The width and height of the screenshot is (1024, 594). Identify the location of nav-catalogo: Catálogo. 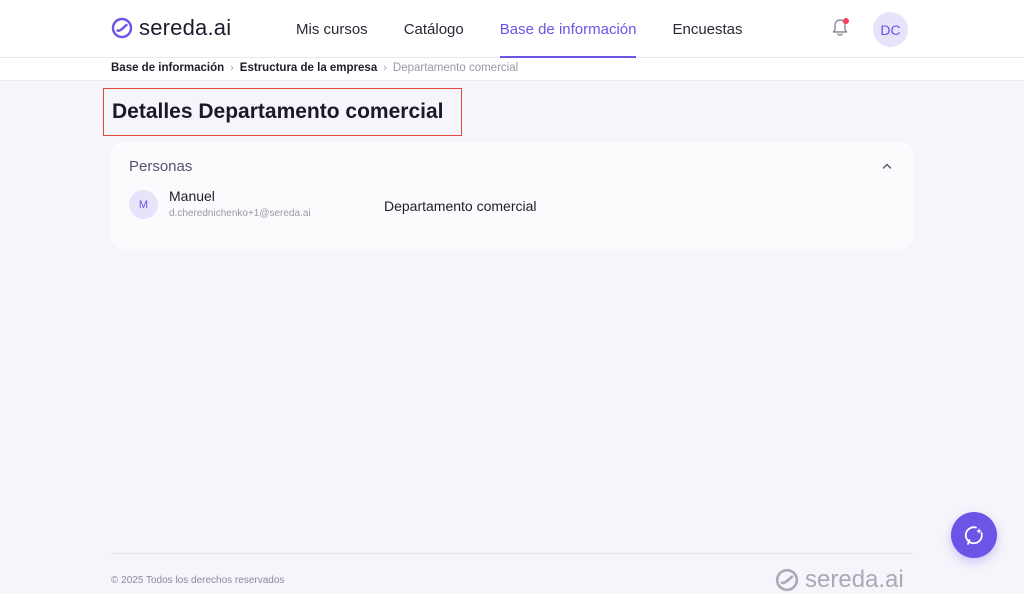
(434, 29).